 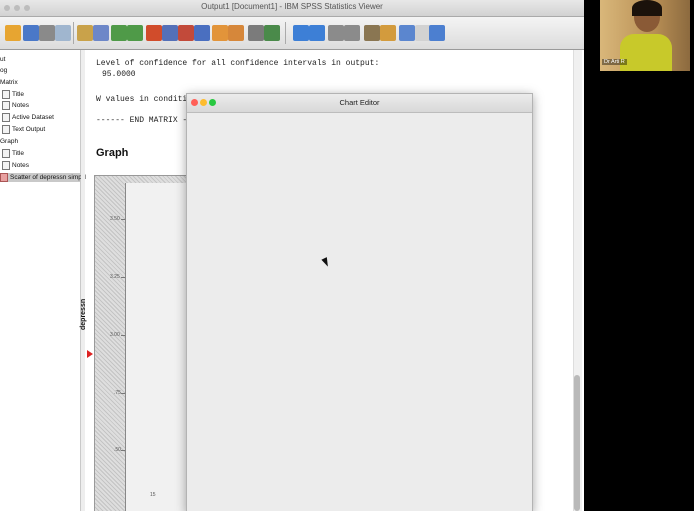 What do you see at coordinates (352, 33) in the screenshot?
I see `collapse-icon` at bounding box center [352, 33].